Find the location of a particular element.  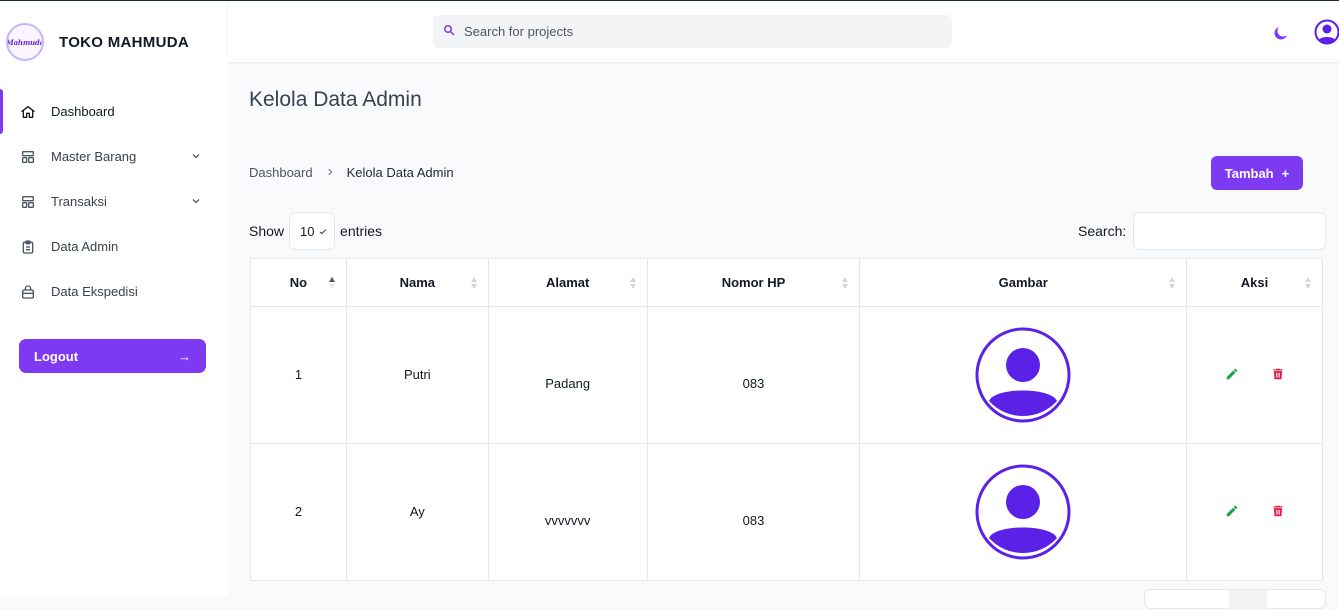

column-header-label: Nomor HP is located at coordinates (753, 282).